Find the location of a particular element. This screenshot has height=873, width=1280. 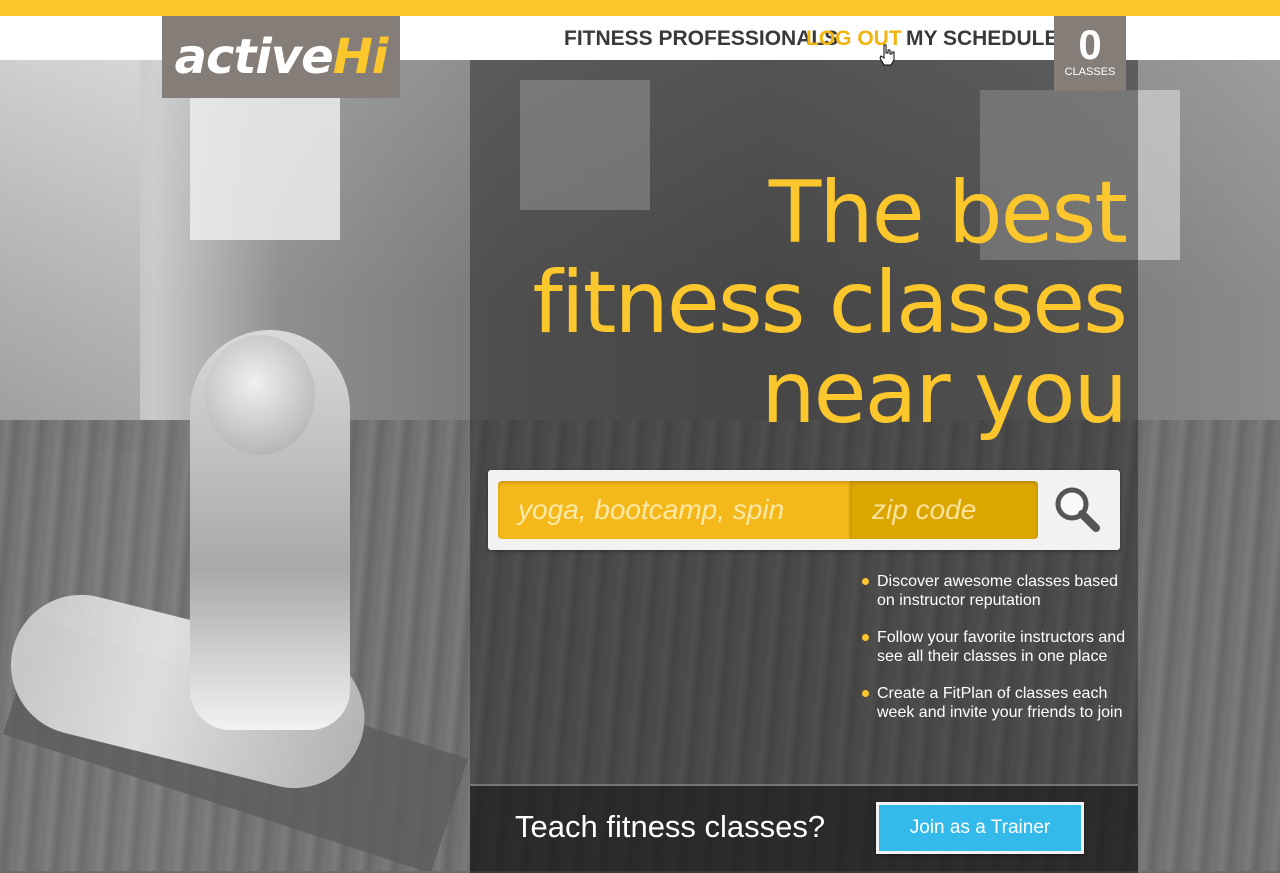

class-search-bar: yoga, bootcamp, spin zip code is located at coordinates (804, 510).